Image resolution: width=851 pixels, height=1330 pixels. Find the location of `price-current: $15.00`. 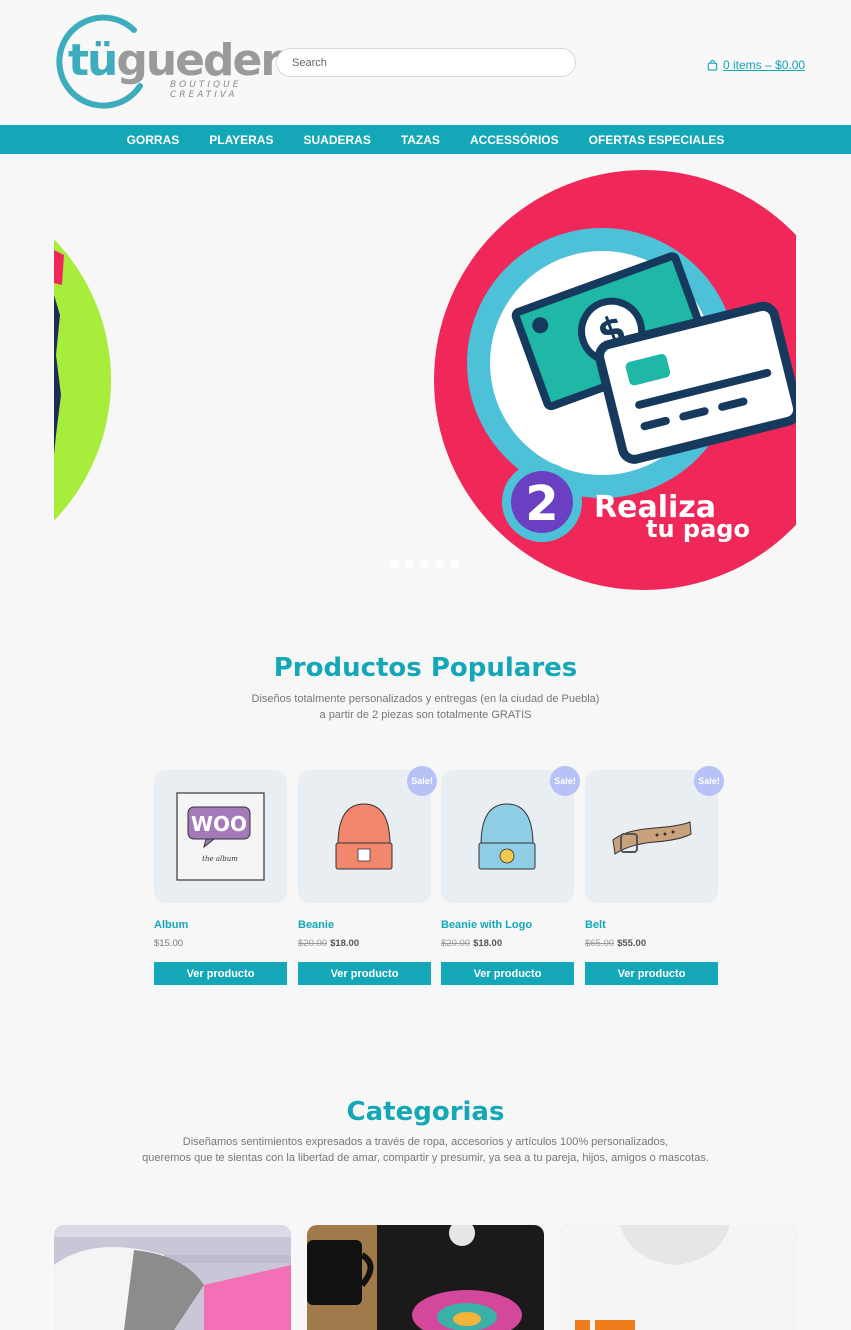

price-current: $15.00 is located at coordinates (169, 943).